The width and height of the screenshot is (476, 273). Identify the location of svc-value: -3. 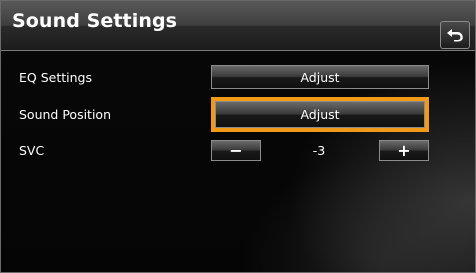
(319, 150).